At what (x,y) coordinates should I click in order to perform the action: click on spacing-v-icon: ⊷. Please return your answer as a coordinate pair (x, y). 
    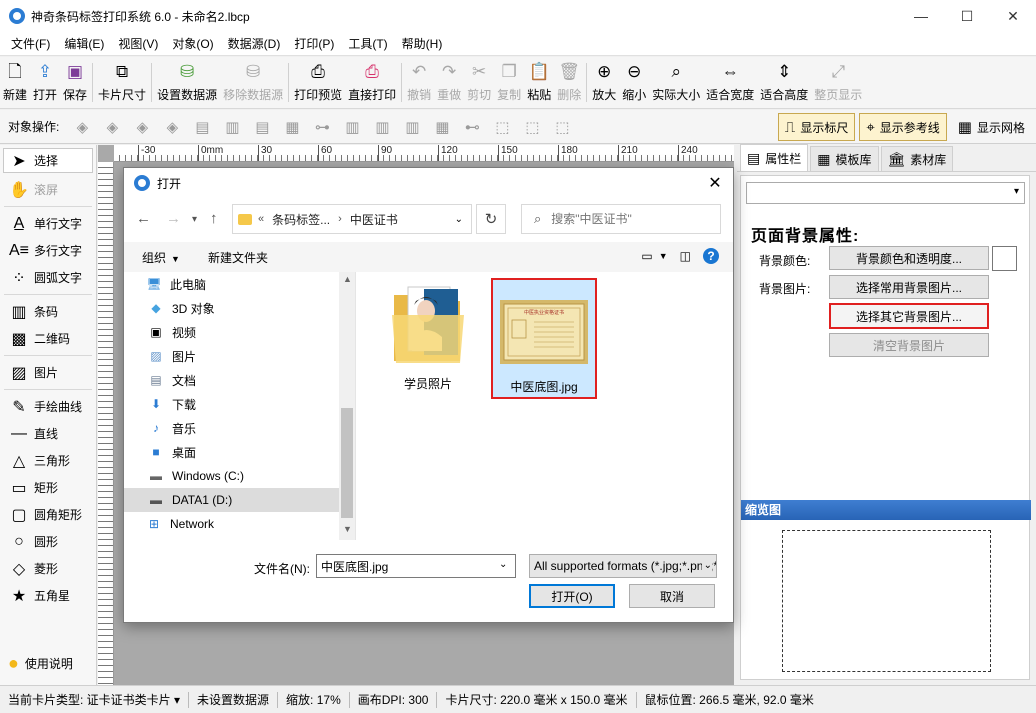
    Looking at the image, I should click on (472, 127).